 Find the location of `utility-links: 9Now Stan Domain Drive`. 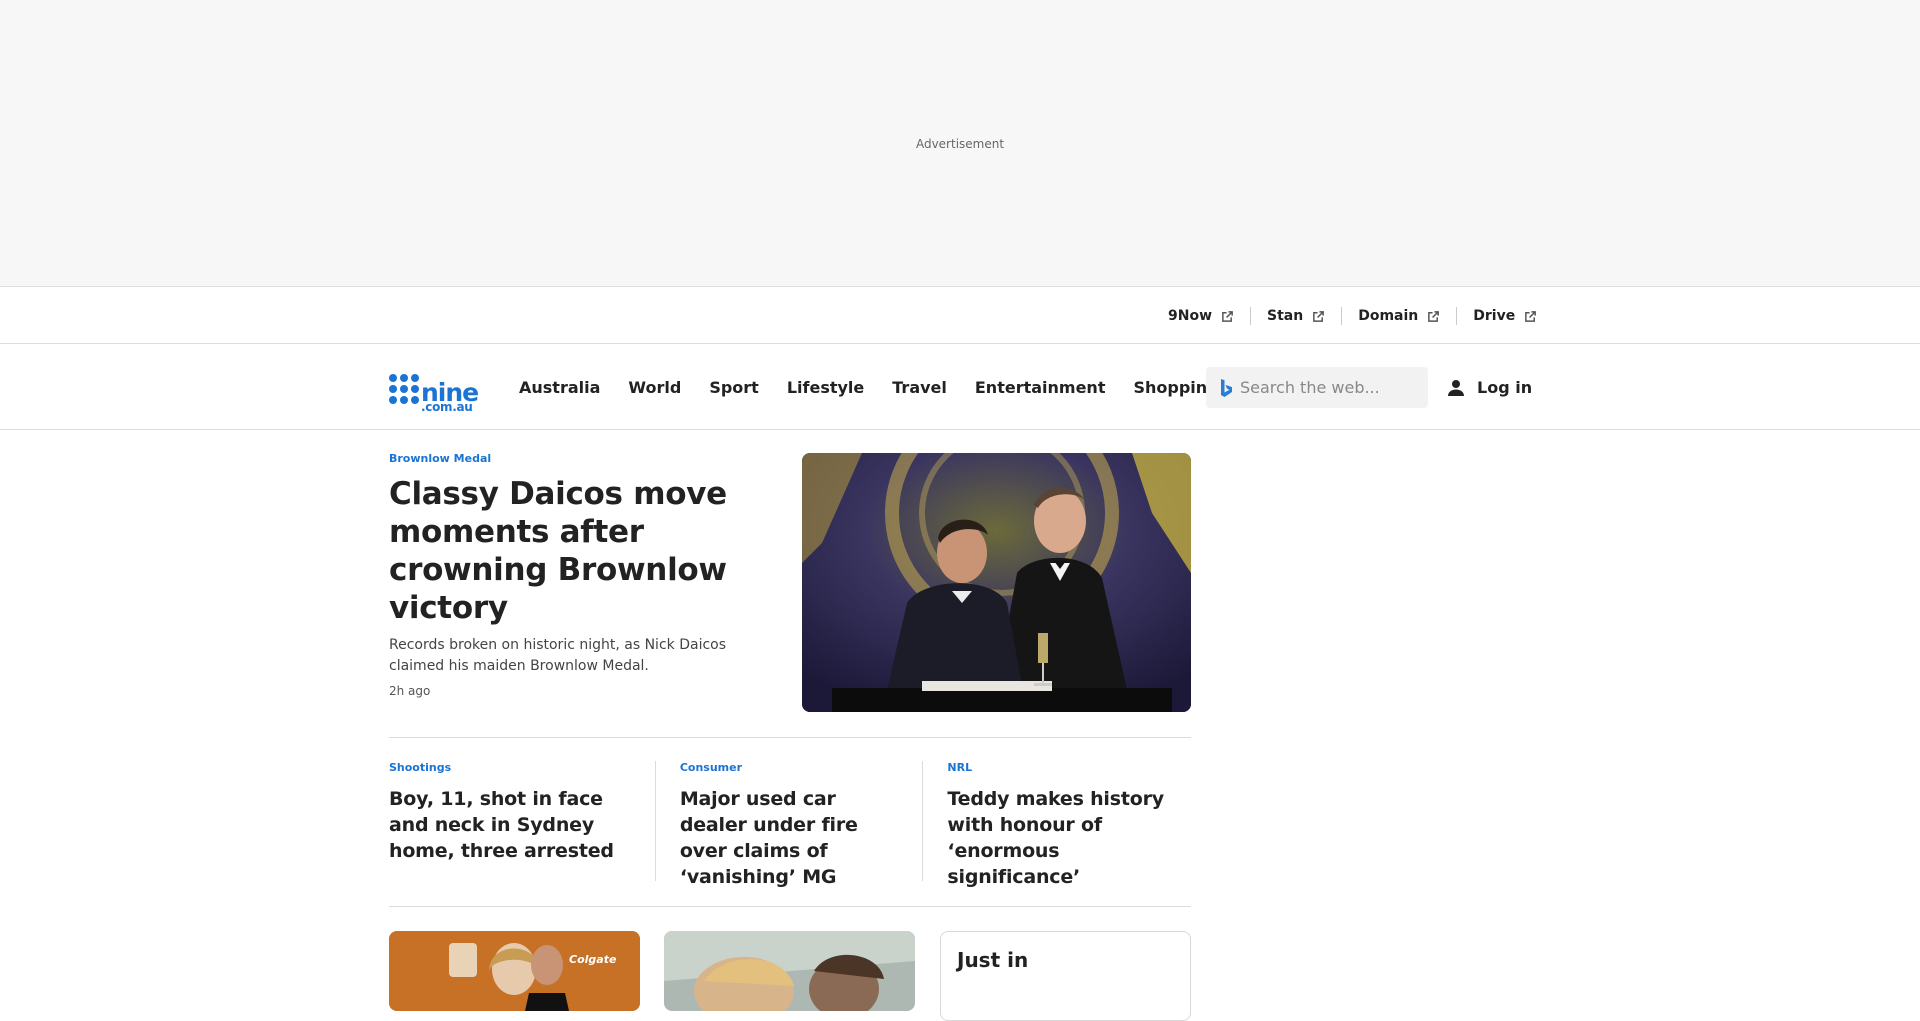

utility-links: 9Now Stan Domain Drive is located at coordinates (1360, 316).